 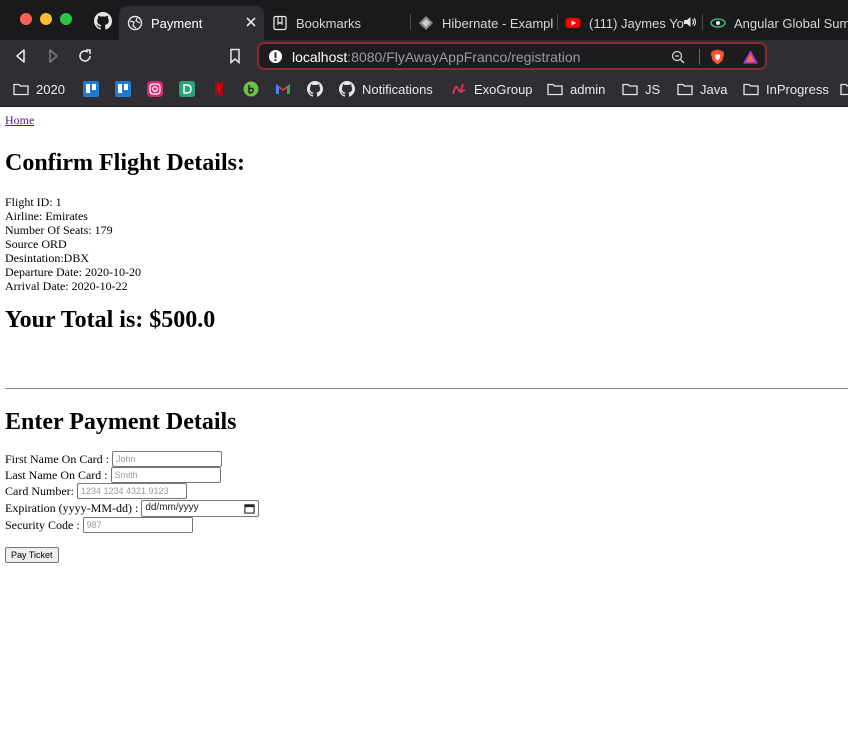 What do you see at coordinates (19, 120) in the screenshot?
I see `home-link: Home` at bounding box center [19, 120].